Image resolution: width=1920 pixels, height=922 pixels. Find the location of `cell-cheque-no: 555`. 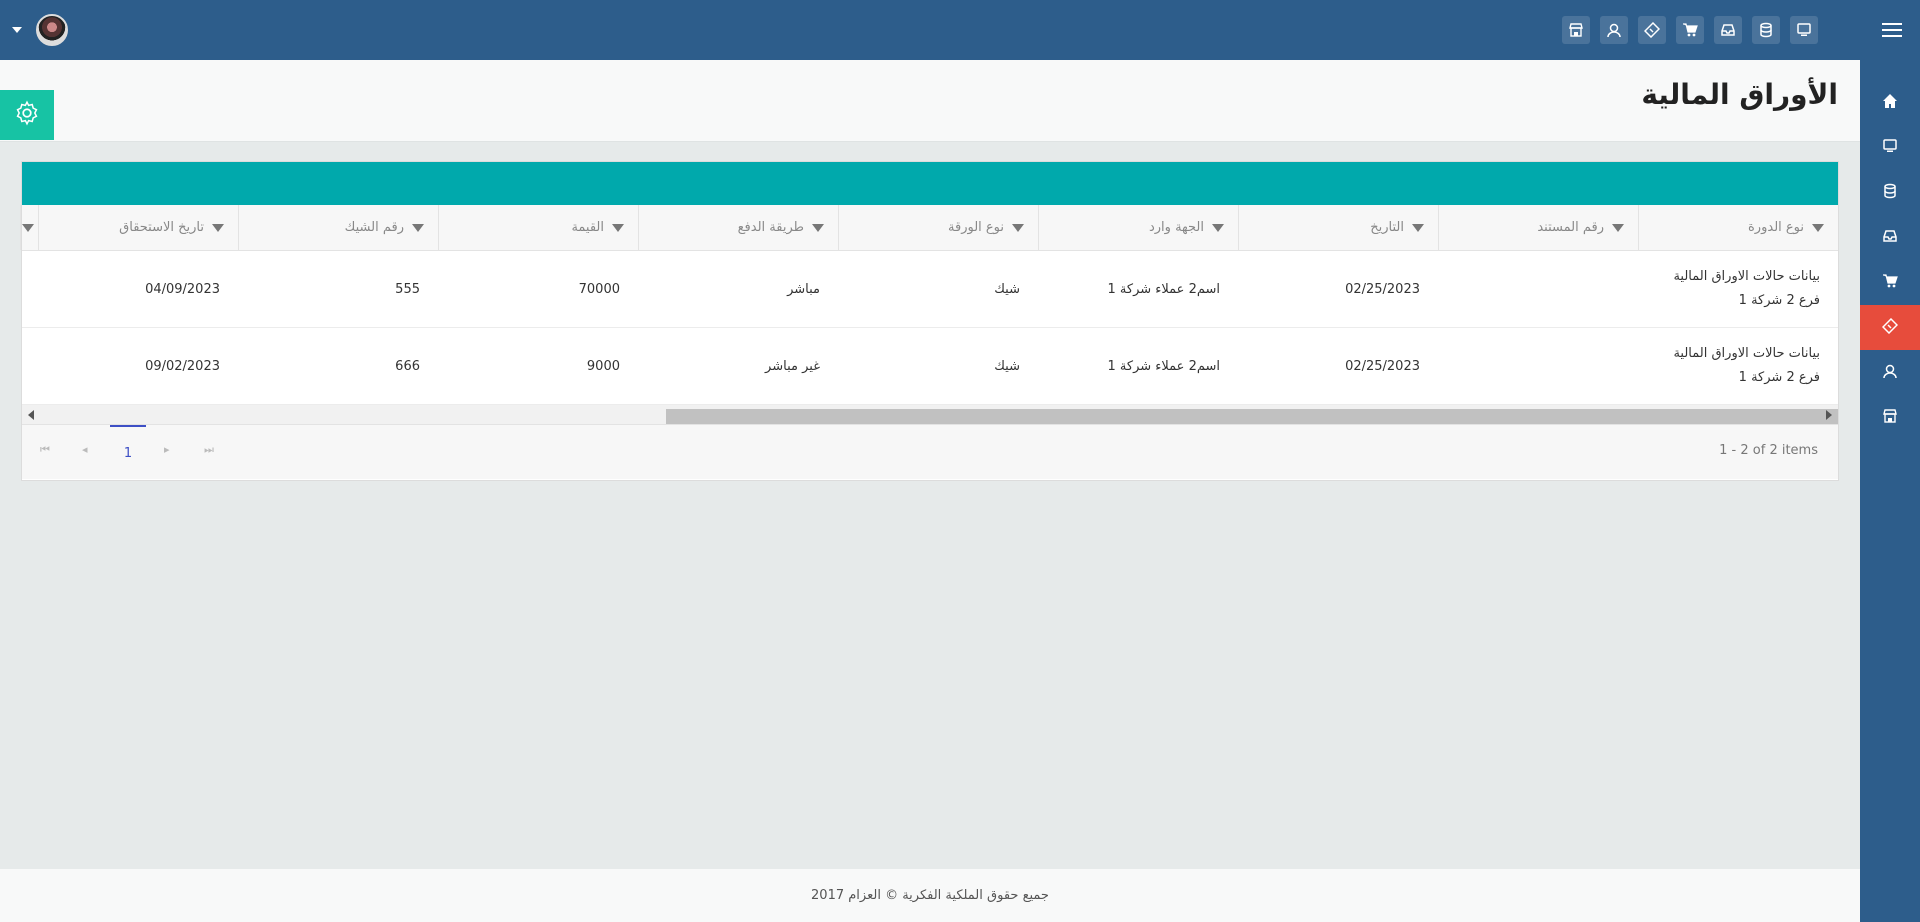

cell-cheque-no: 555 is located at coordinates (407, 289).